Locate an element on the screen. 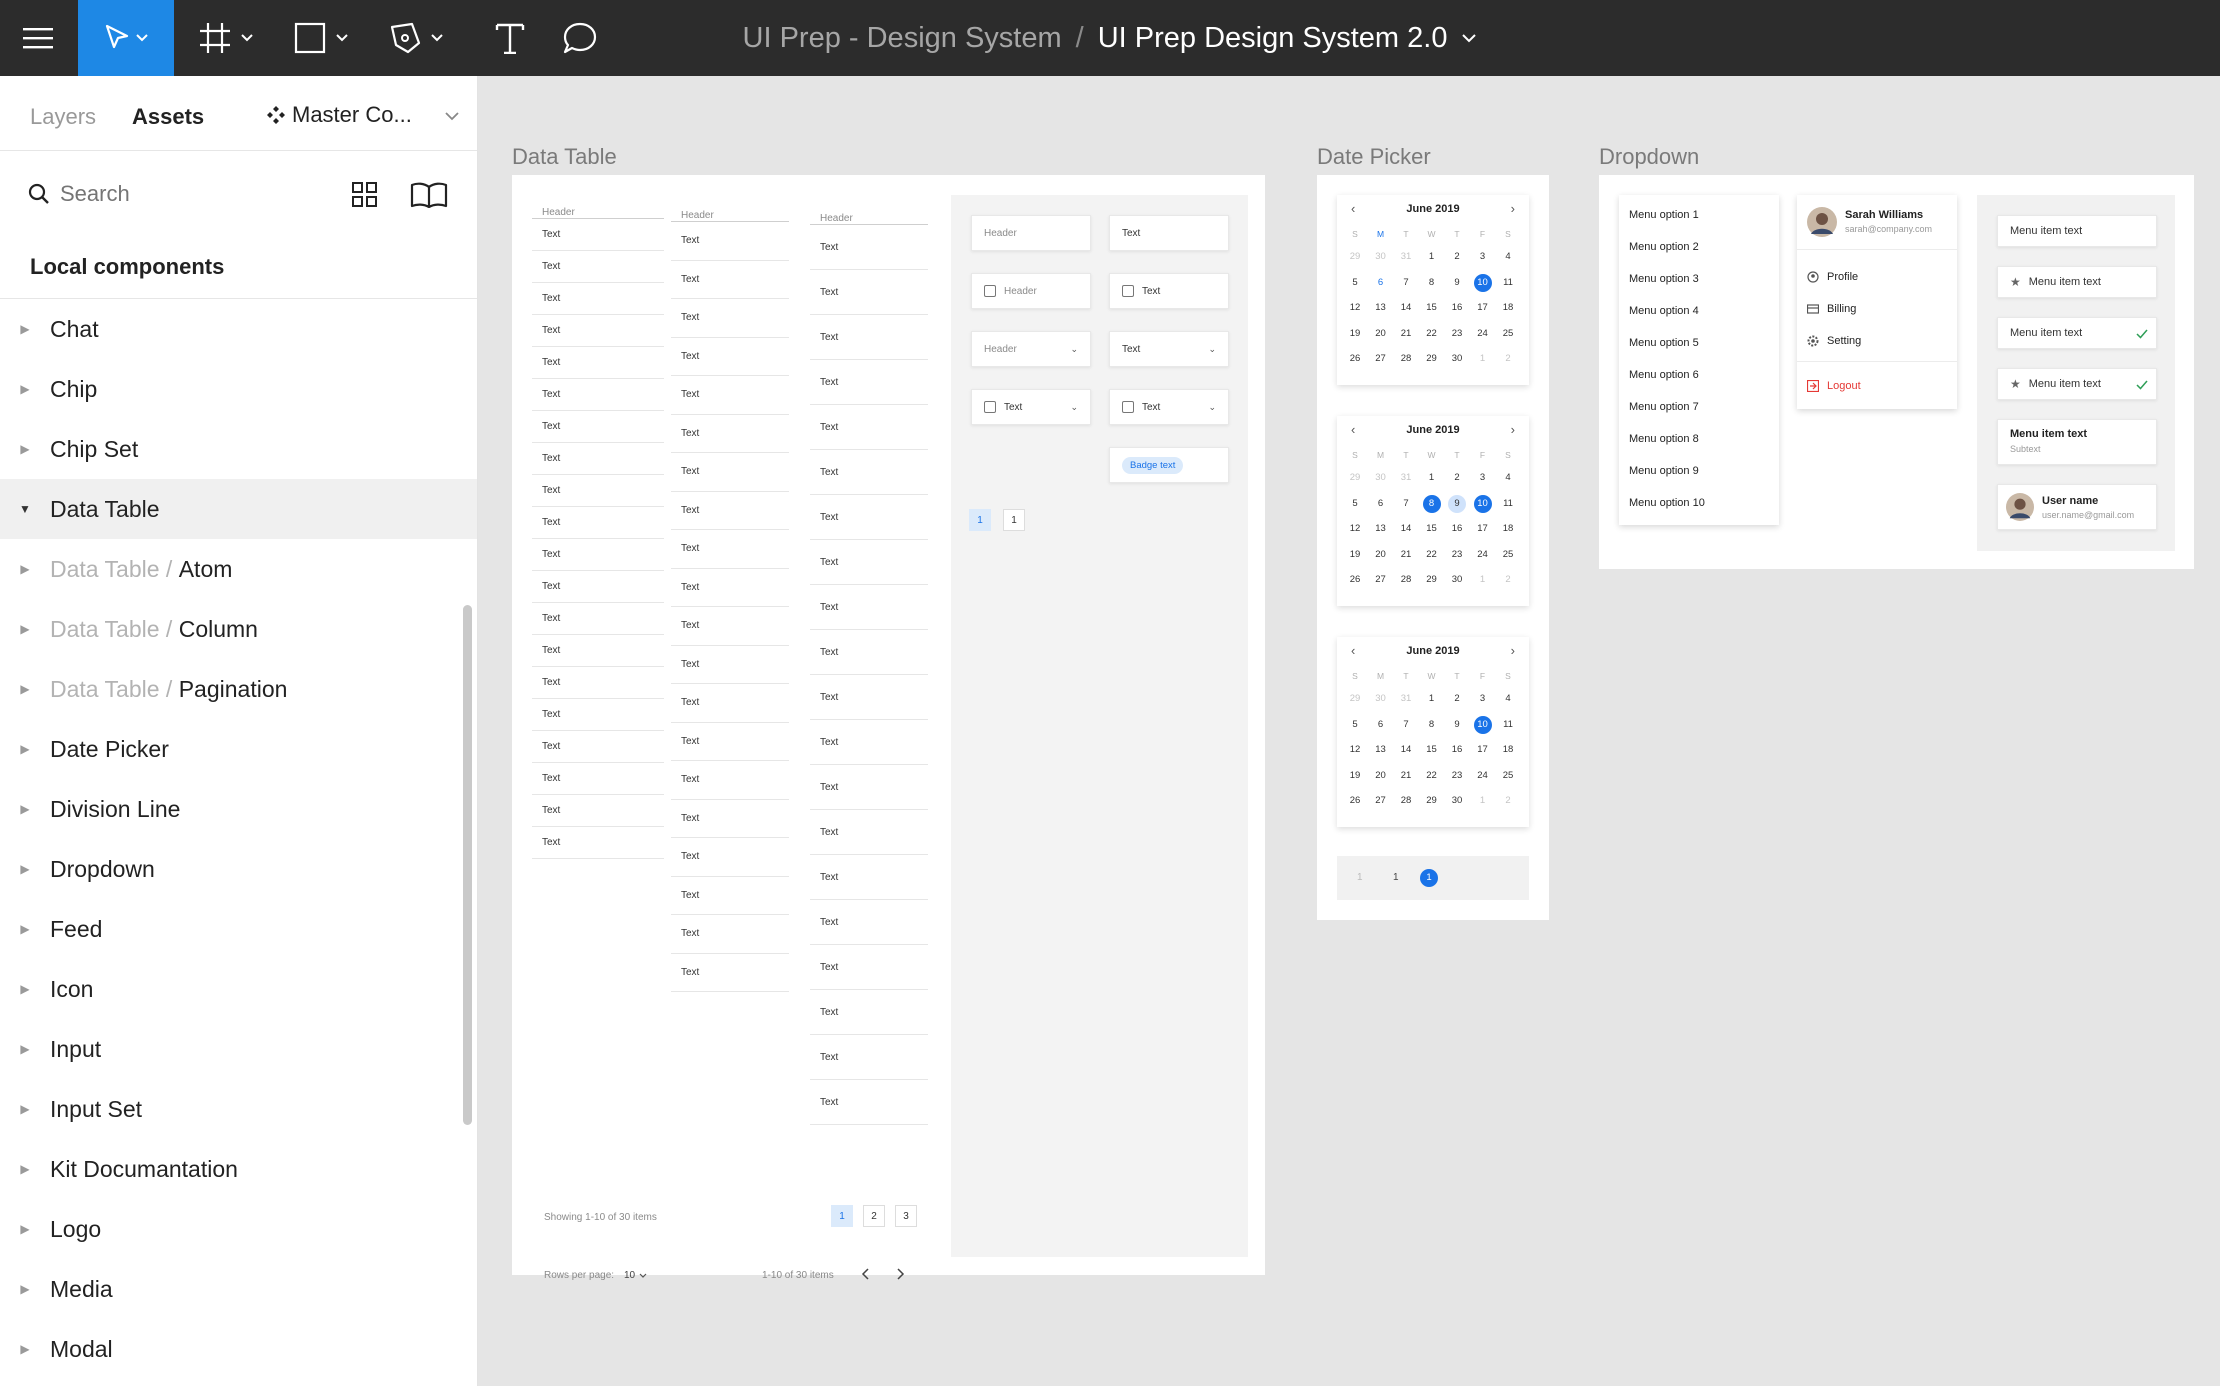 The image size is (2220, 1386). sidebar-item: ▶ Feed is located at coordinates (238, 929).